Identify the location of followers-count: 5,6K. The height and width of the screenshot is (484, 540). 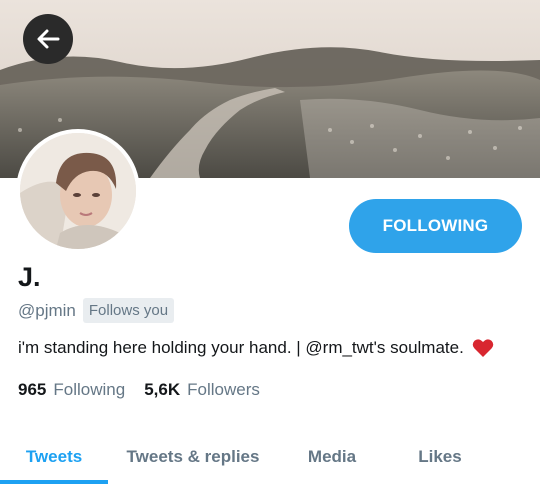
(162, 390).